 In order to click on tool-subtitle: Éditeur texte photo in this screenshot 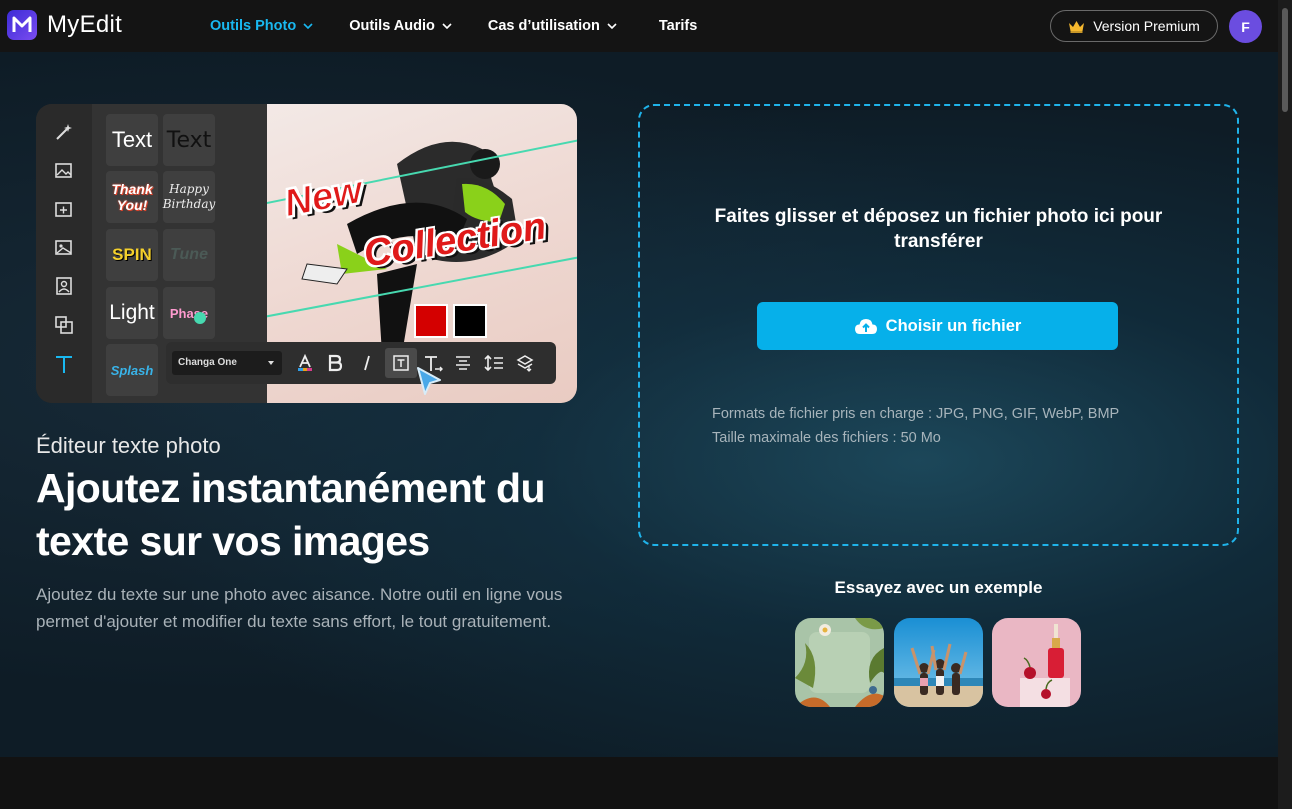, I will do `click(128, 445)`.